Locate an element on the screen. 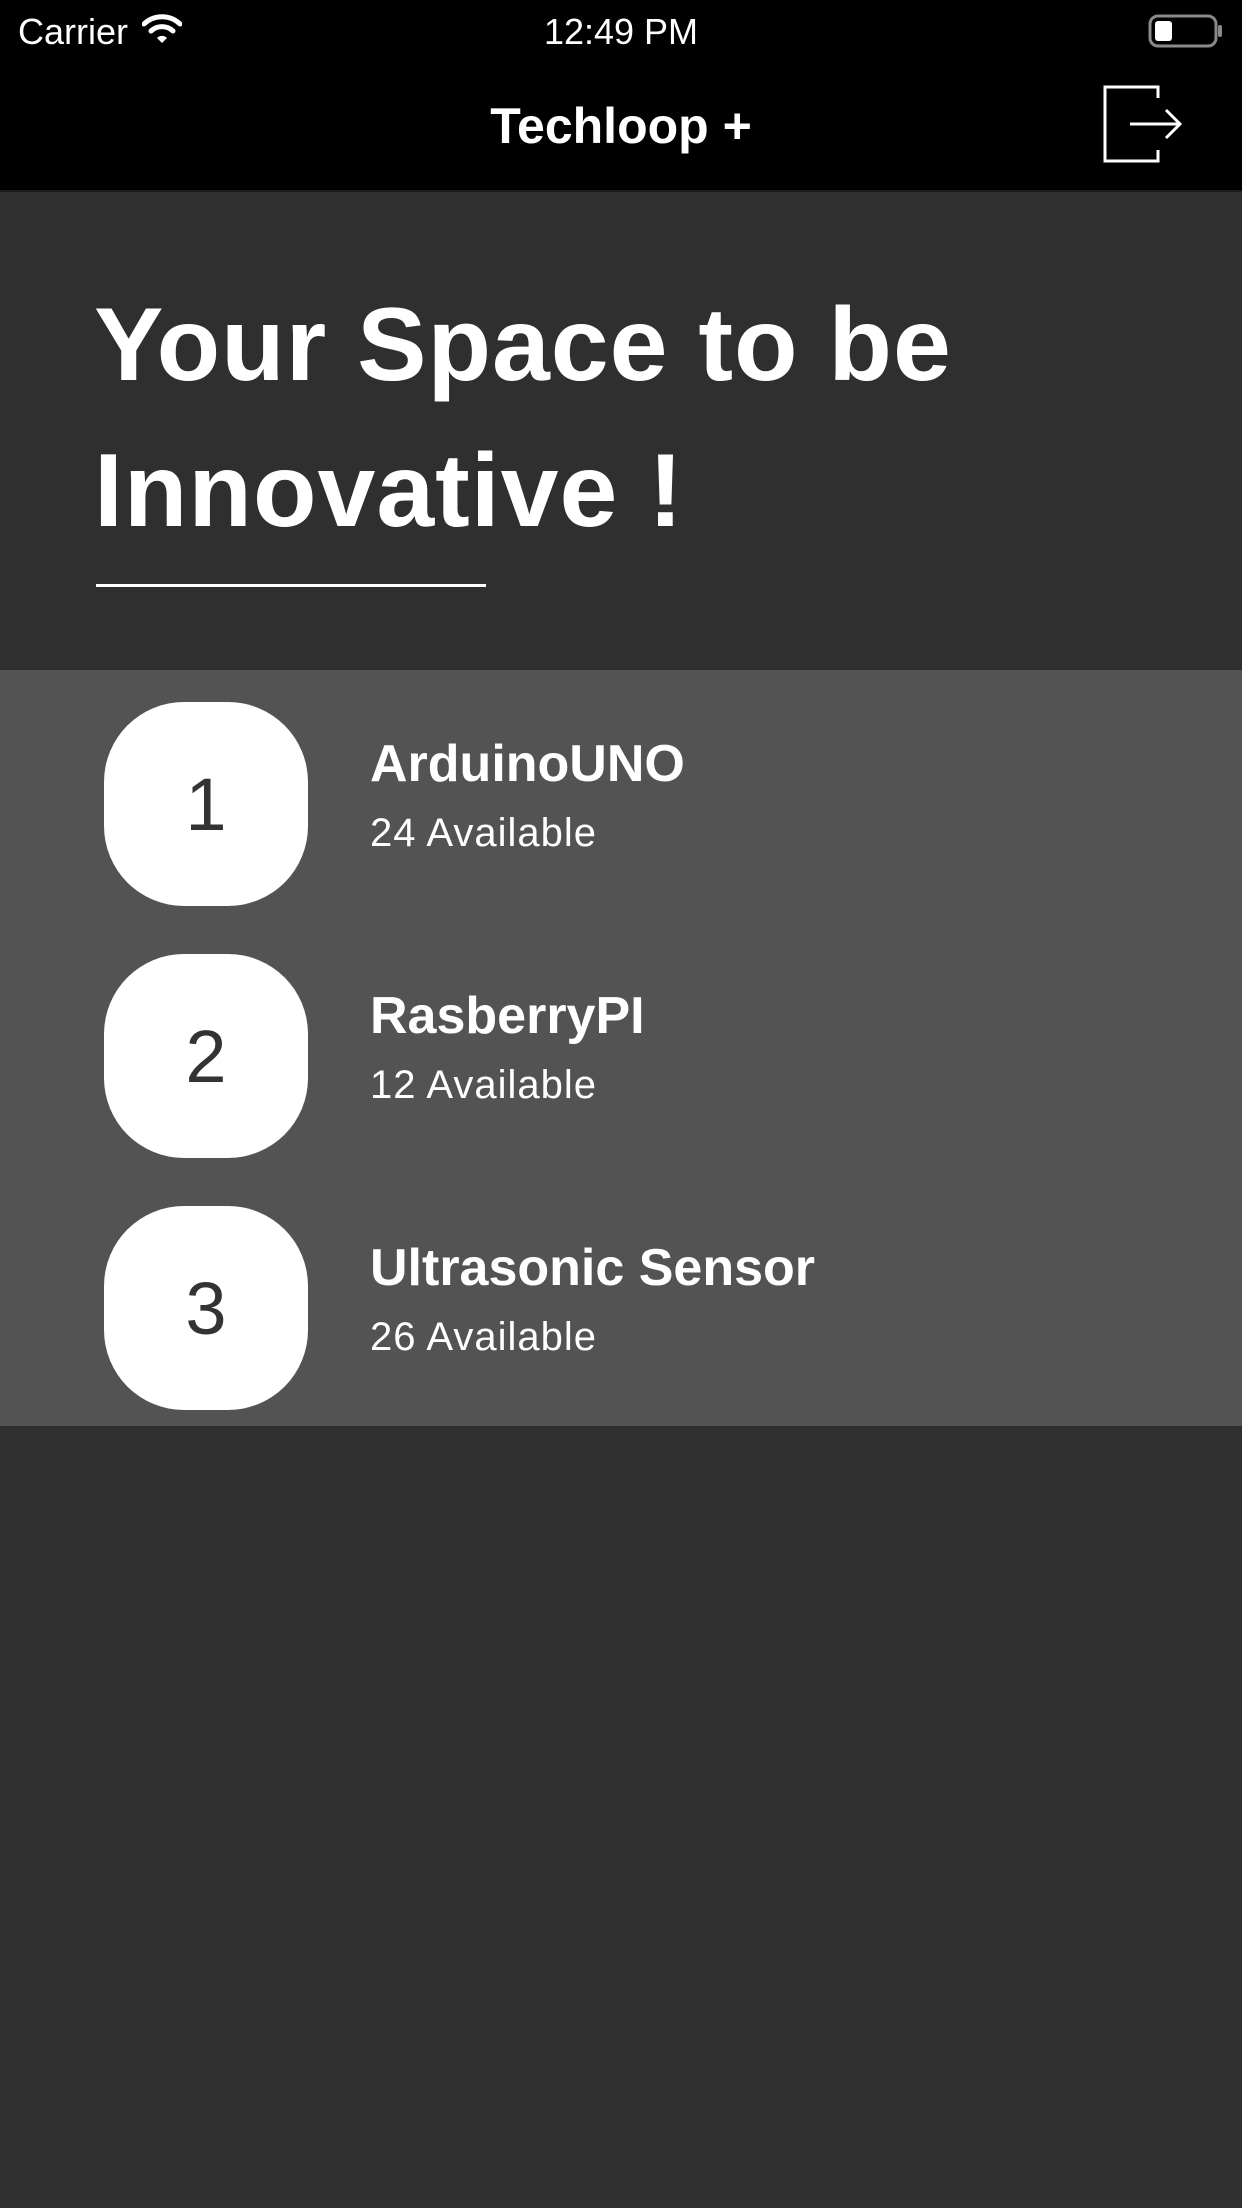 This screenshot has width=1242, height=2208. item-available: 24 Available is located at coordinates (483, 833).